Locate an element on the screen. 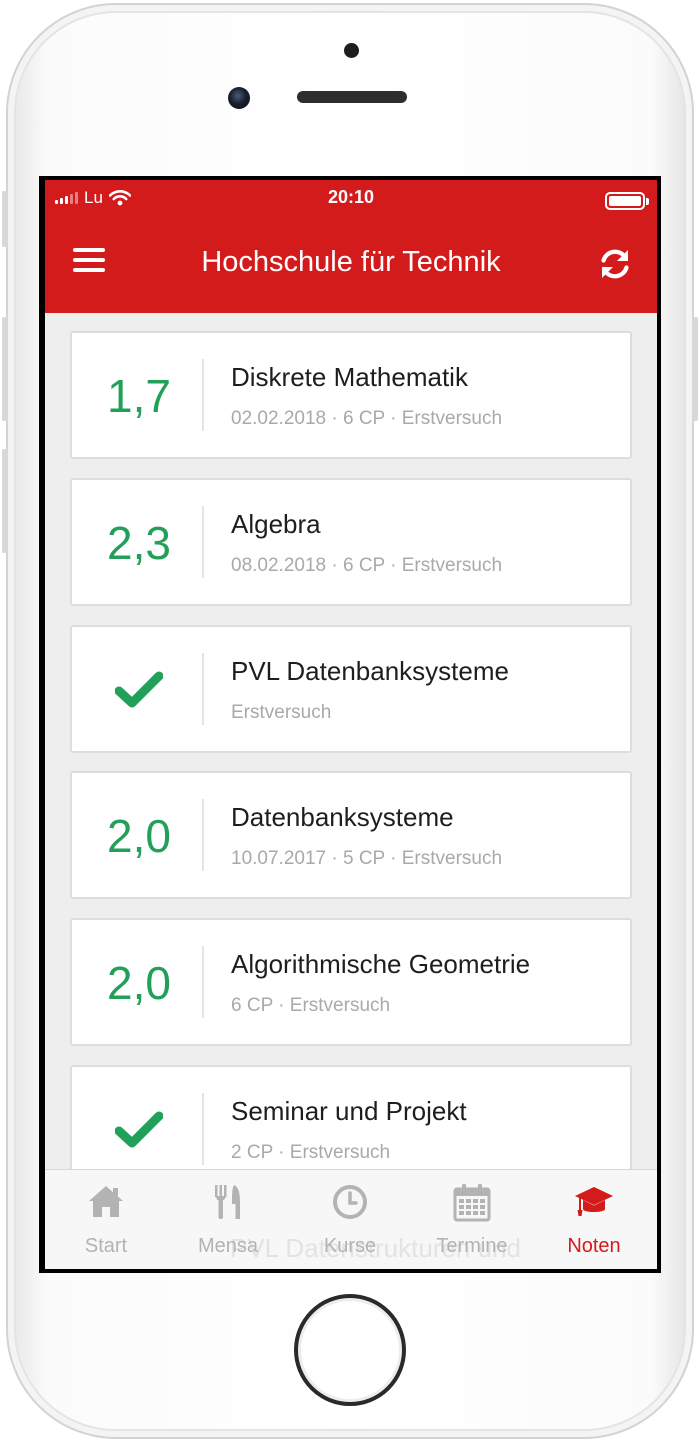 Image resolution: width=700 pixels, height=1445 pixels. tab-mensa: Mensa is located at coordinates (228, 1219).